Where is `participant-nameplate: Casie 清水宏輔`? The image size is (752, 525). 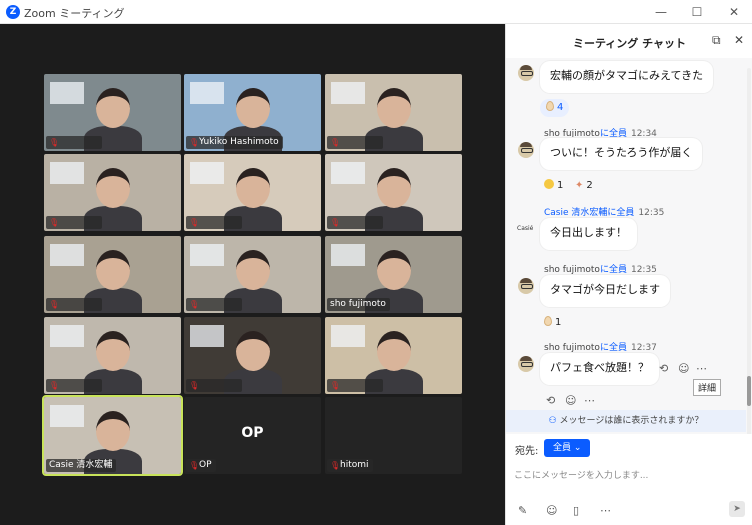
participant-nameplate: Casie 清水宏輔 is located at coordinates (81, 465).